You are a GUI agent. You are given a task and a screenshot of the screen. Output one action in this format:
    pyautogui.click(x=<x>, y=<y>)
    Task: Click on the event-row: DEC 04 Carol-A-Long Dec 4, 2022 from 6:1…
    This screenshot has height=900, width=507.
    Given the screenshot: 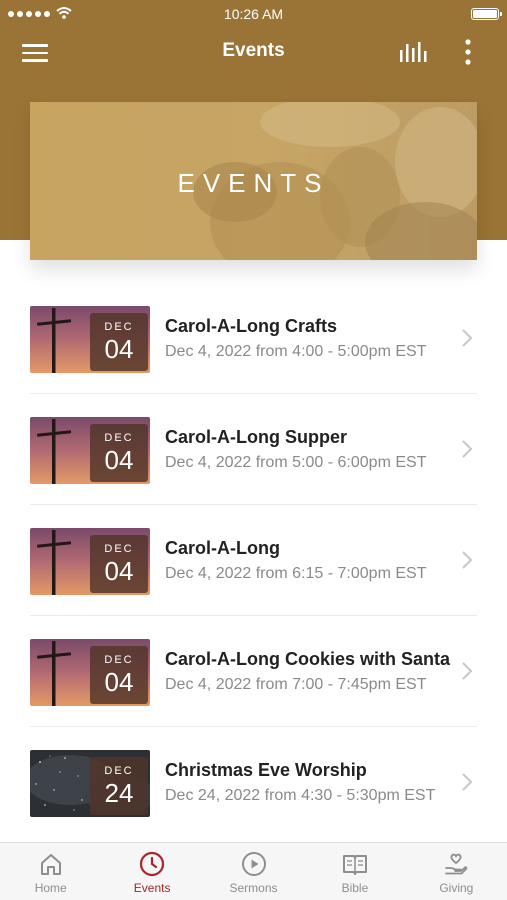 What is the action you would take?
    pyautogui.click(x=253, y=560)
    